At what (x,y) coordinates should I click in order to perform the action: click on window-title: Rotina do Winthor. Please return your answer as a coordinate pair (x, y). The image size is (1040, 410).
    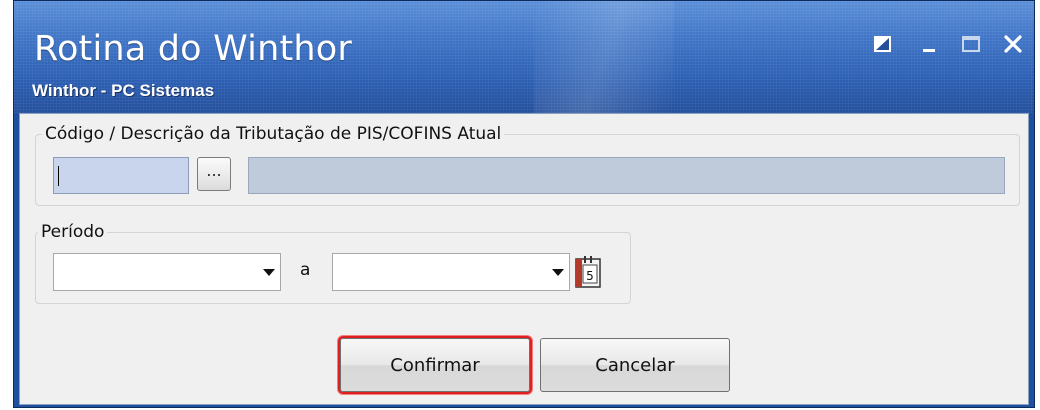
    Looking at the image, I should click on (193, 49).